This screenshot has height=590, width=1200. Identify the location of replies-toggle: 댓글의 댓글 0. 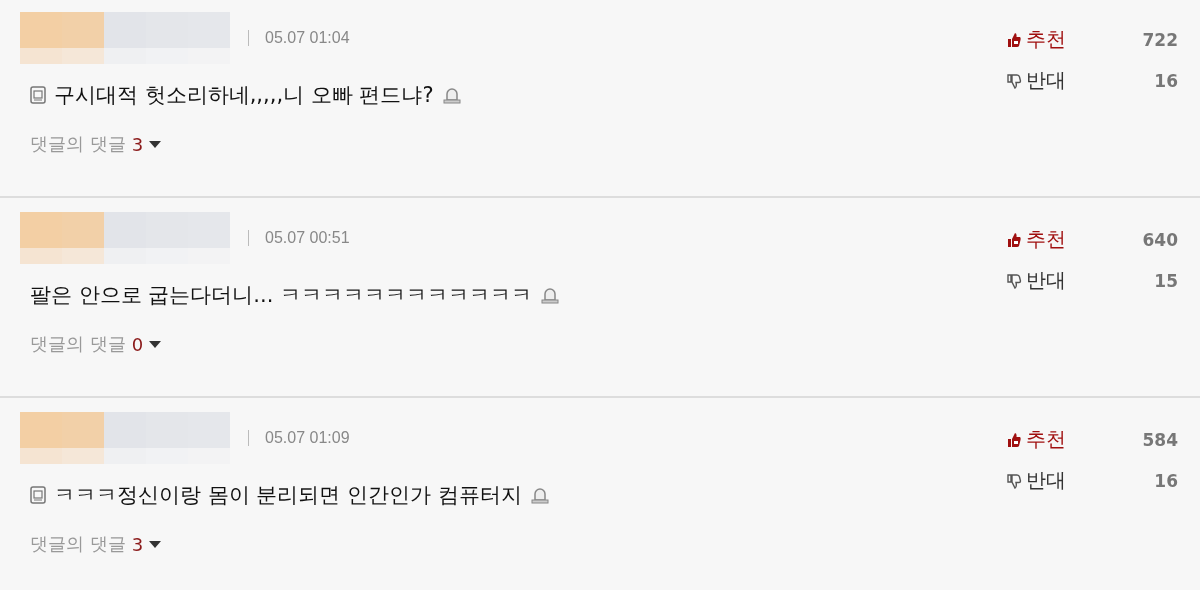
(295, 344).